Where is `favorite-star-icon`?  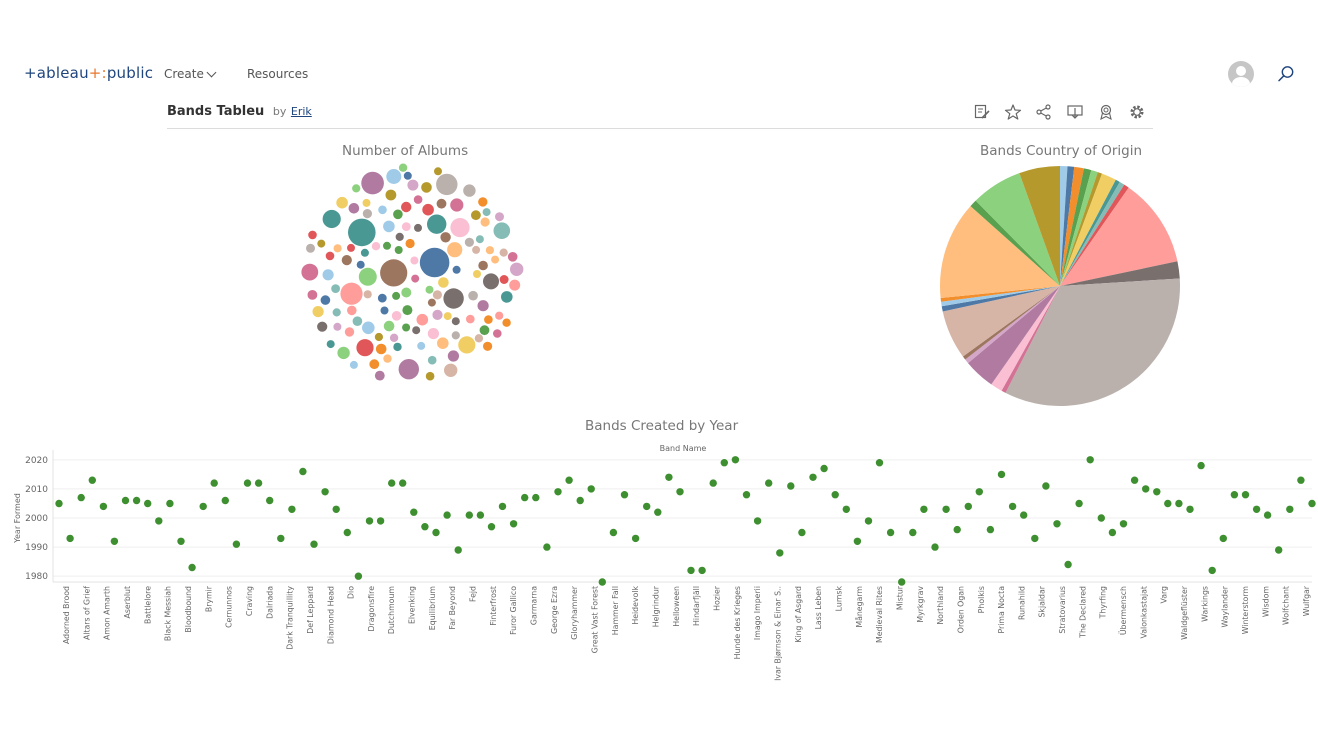
favorite-star-icon is located at coordinates (1013, 112).